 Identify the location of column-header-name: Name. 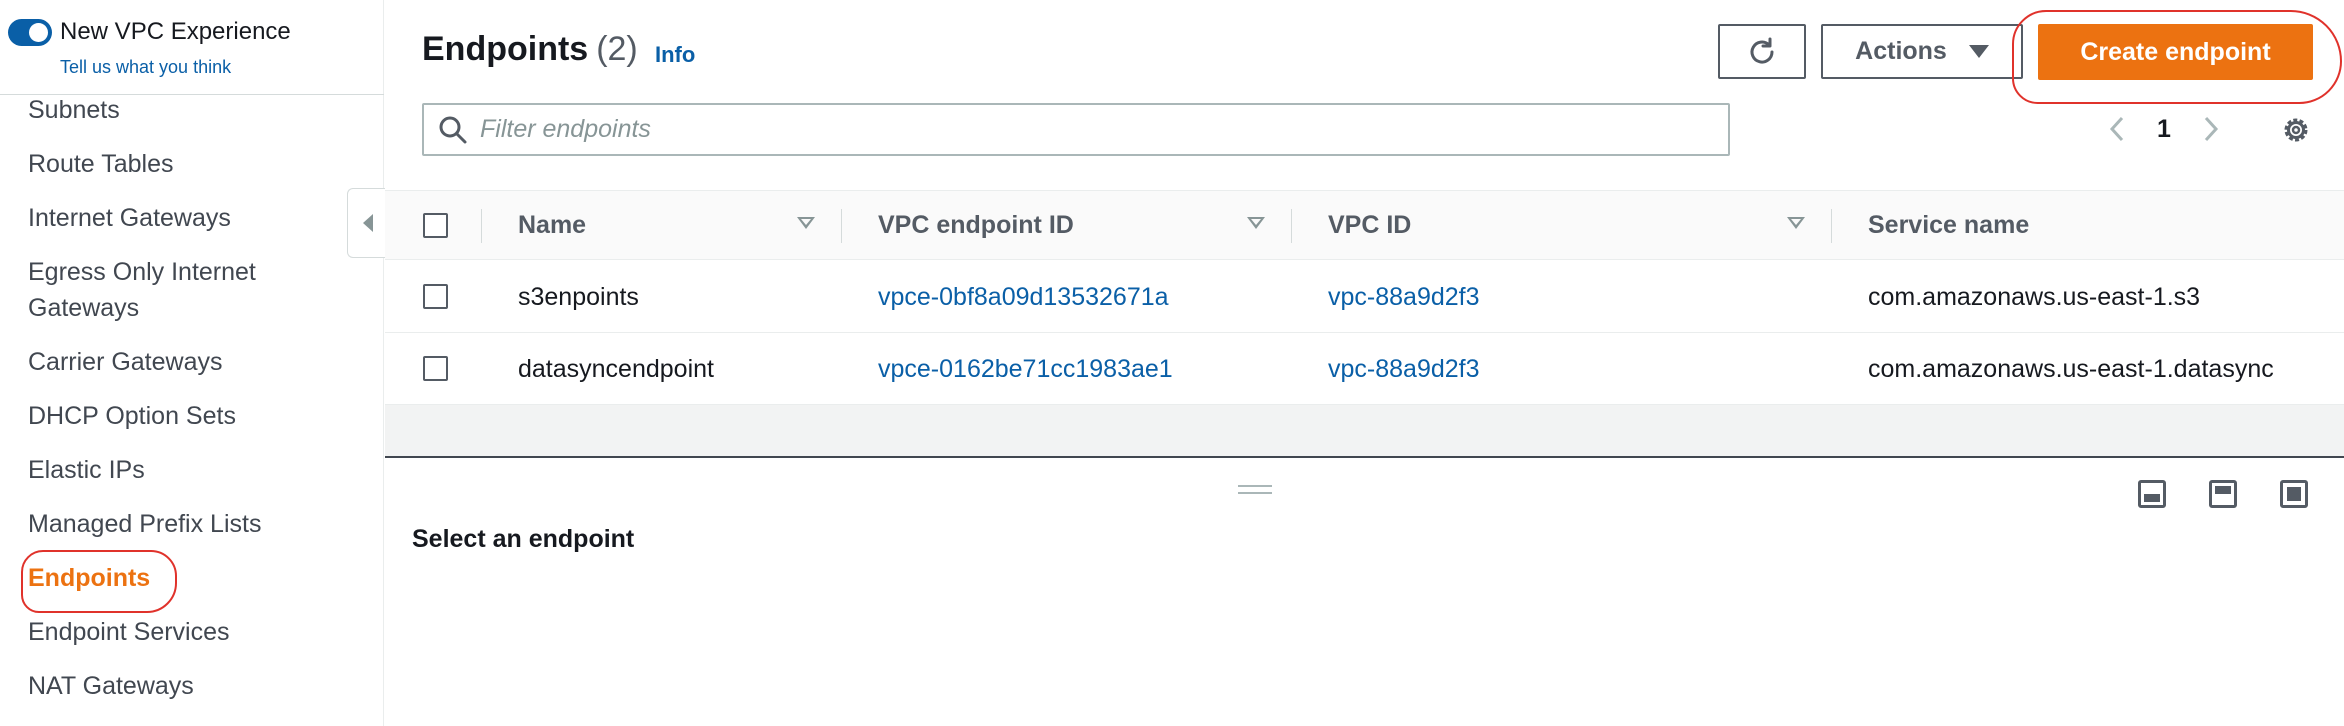
(552, 225).